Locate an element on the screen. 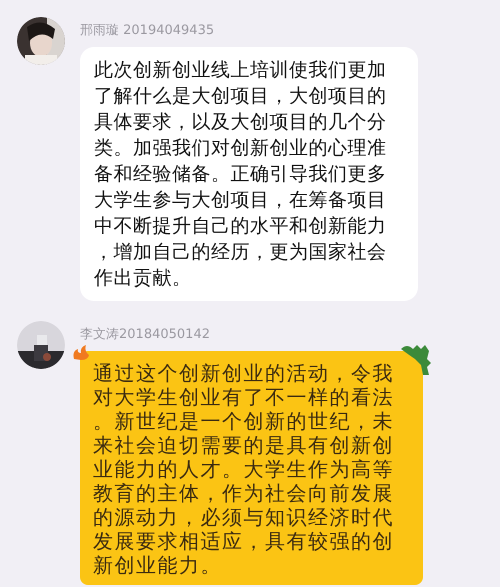  sender-name: 邢雨璇 20194049435 is located at coordinates (148, 31).